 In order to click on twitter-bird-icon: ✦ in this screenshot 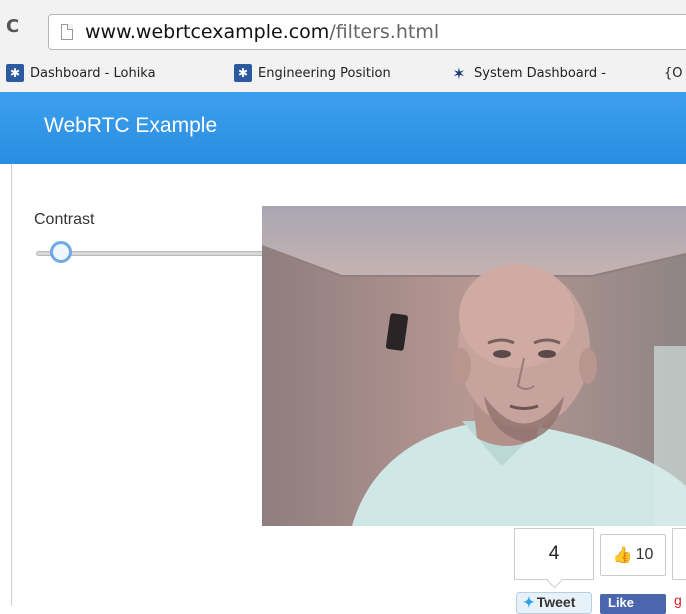, I will do `click(529, 602)`.